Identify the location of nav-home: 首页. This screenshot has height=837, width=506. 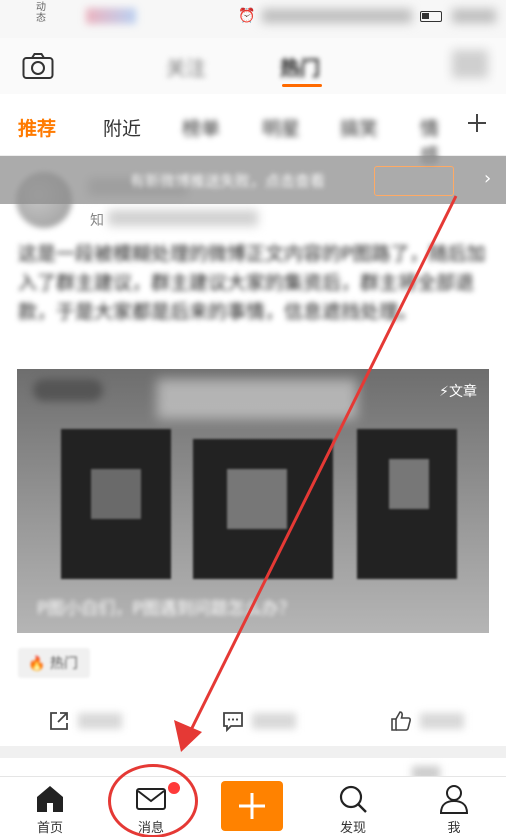
(50, 809).